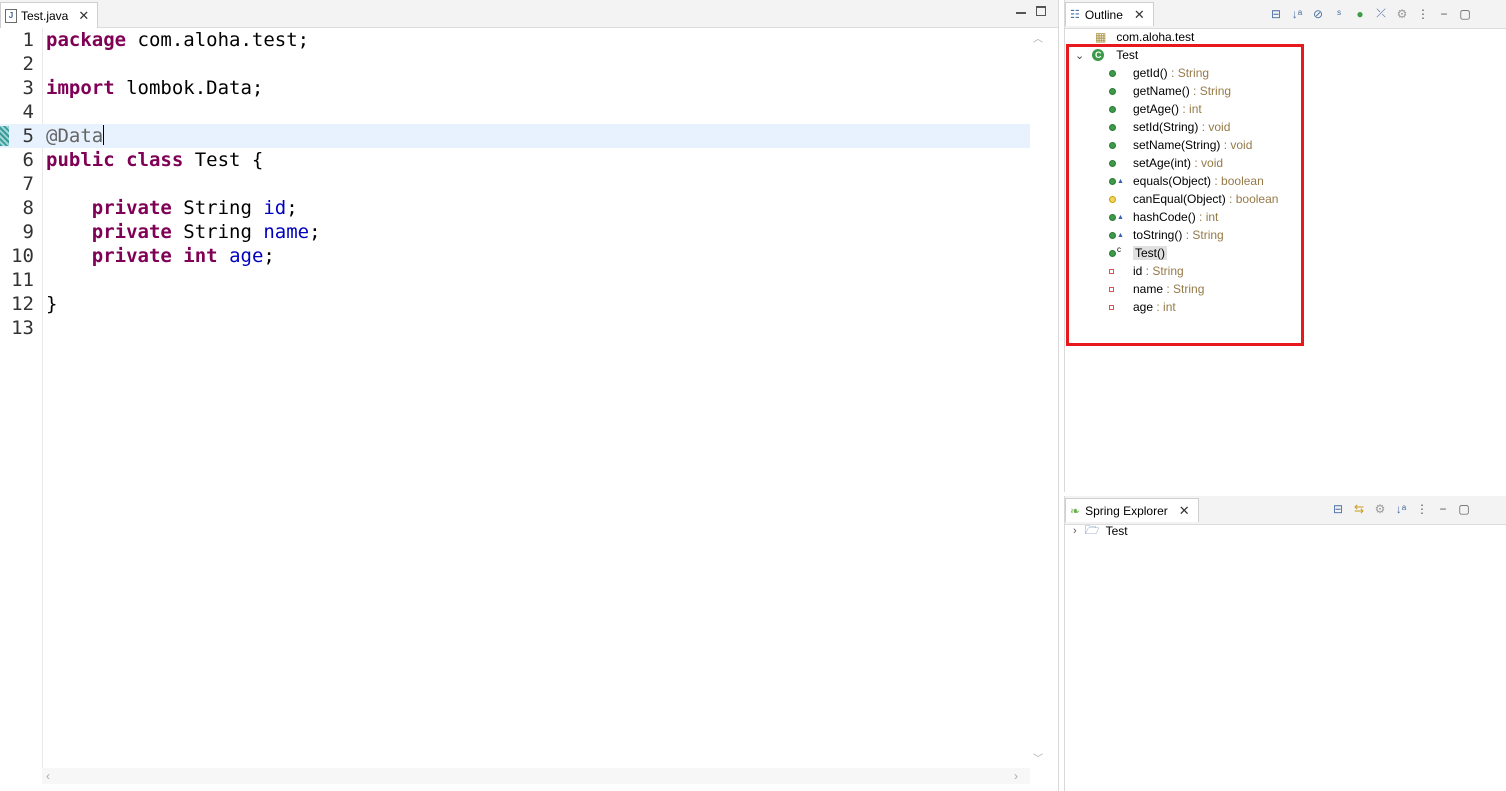 This screenshot has width=1506, height=791. I want to click on code-line: 1 package com.aloha.test;, so click(515, 40).